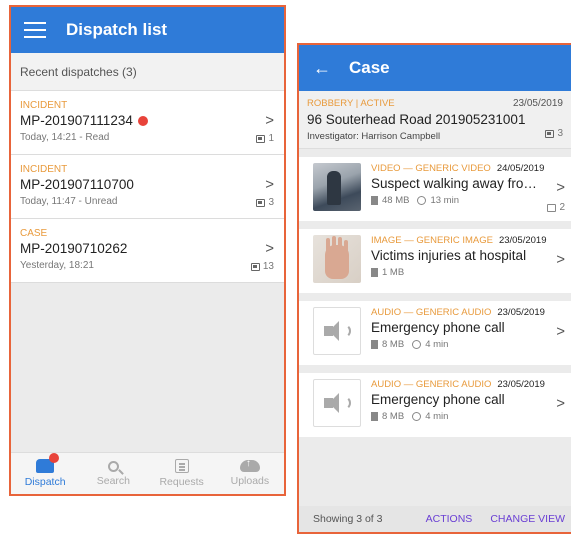  What do you see at coordinates (271, 202) in the screenshot?
I see `attachment-count-text: 3` at bounding box center [271, 202].